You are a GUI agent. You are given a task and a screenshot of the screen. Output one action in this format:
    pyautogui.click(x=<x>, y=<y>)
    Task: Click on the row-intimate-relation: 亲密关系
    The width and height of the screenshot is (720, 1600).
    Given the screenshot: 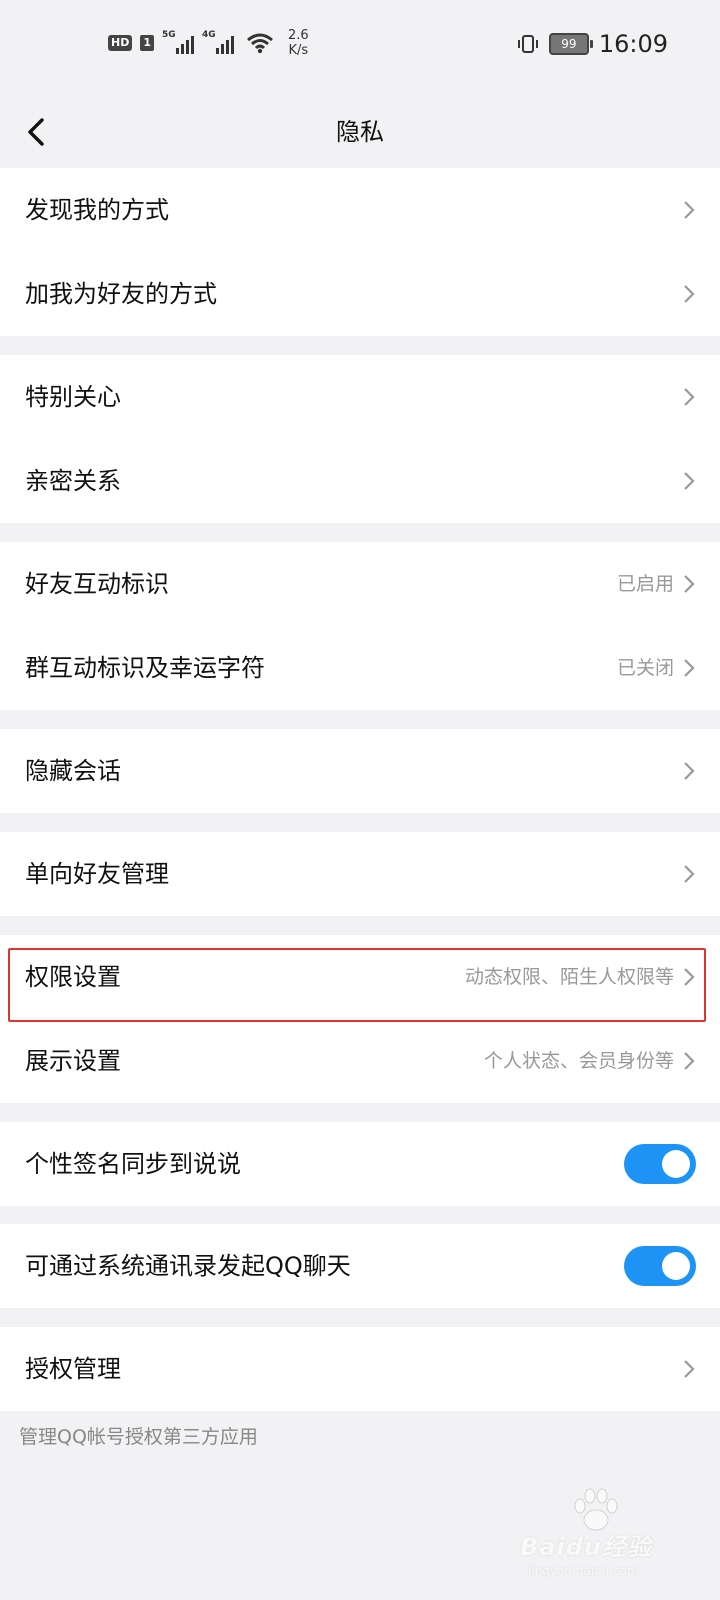 What is the action you would take?
    pyautogui.click(x=360, y=481)
    